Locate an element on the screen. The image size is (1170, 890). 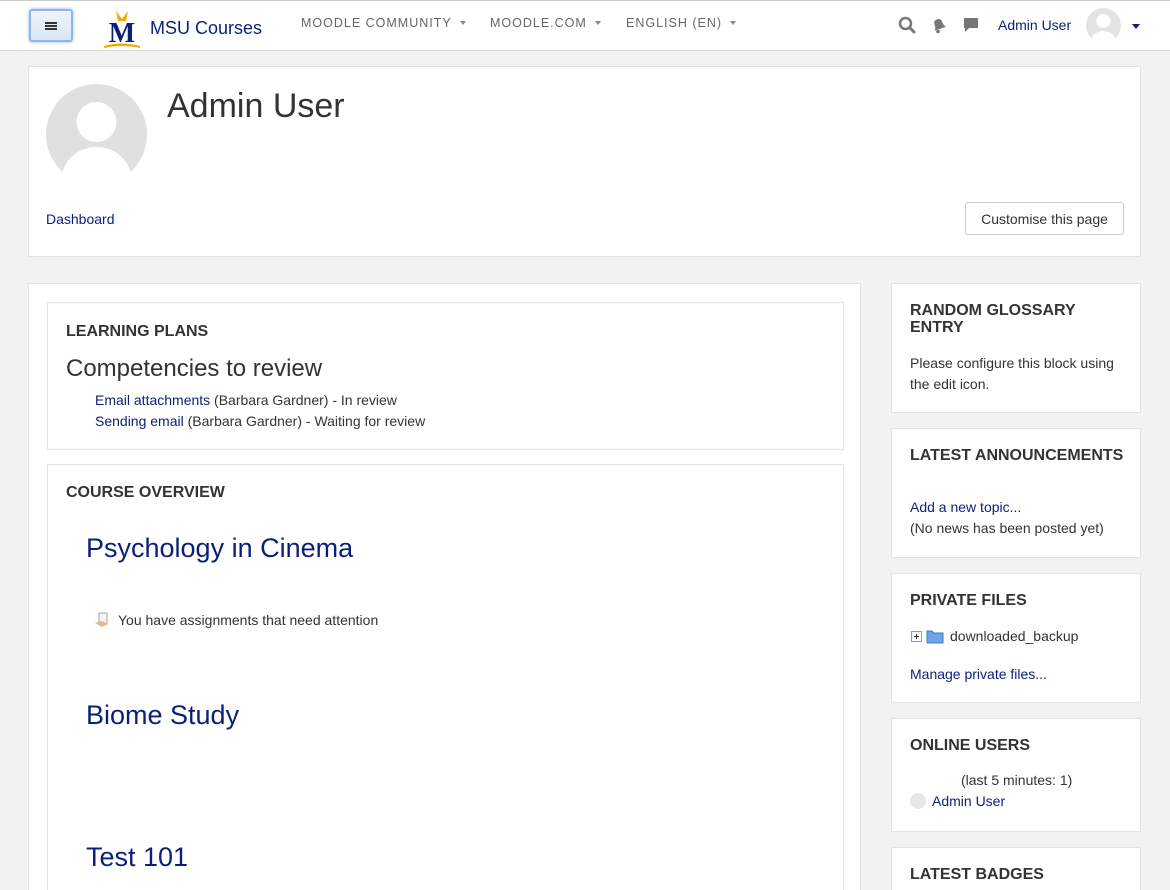
page-title: Admin User is located at coordinates (256, 106).